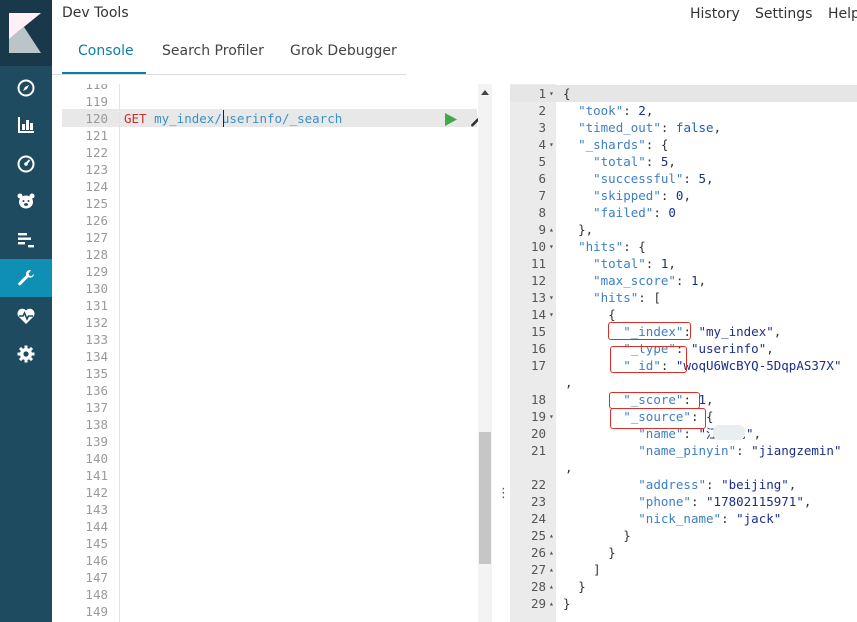 The width and height of the screenshot is (857, 622). What do you see at coordinates (26, 164) in the screenshot?
I see `nav-dashboard` at bounding box center [26, 164].